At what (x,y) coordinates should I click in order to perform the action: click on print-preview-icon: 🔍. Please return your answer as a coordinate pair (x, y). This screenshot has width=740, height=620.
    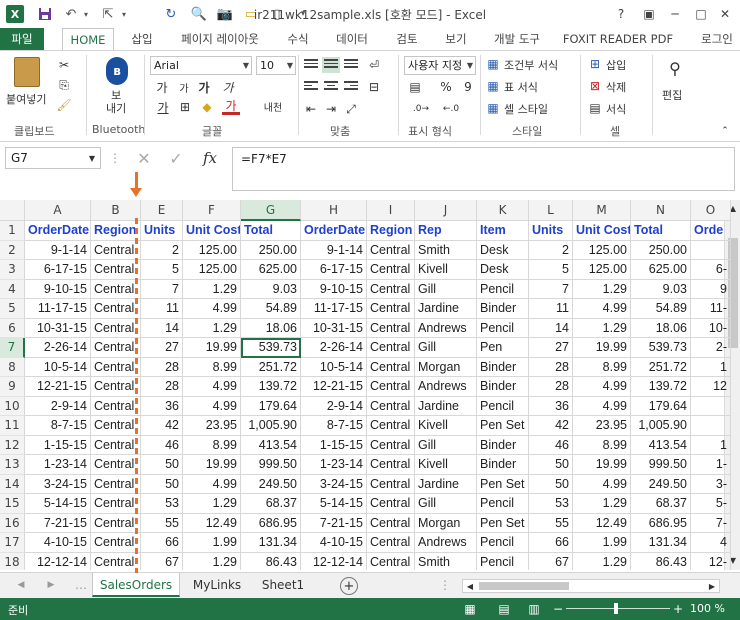
    Looking at the image, I should click on (199, 14).